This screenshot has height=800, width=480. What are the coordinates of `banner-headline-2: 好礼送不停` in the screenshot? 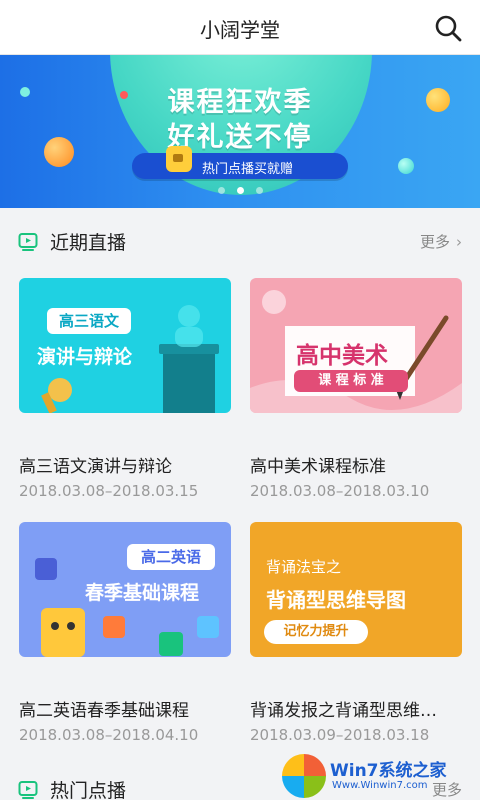 It's located at (240, 137).